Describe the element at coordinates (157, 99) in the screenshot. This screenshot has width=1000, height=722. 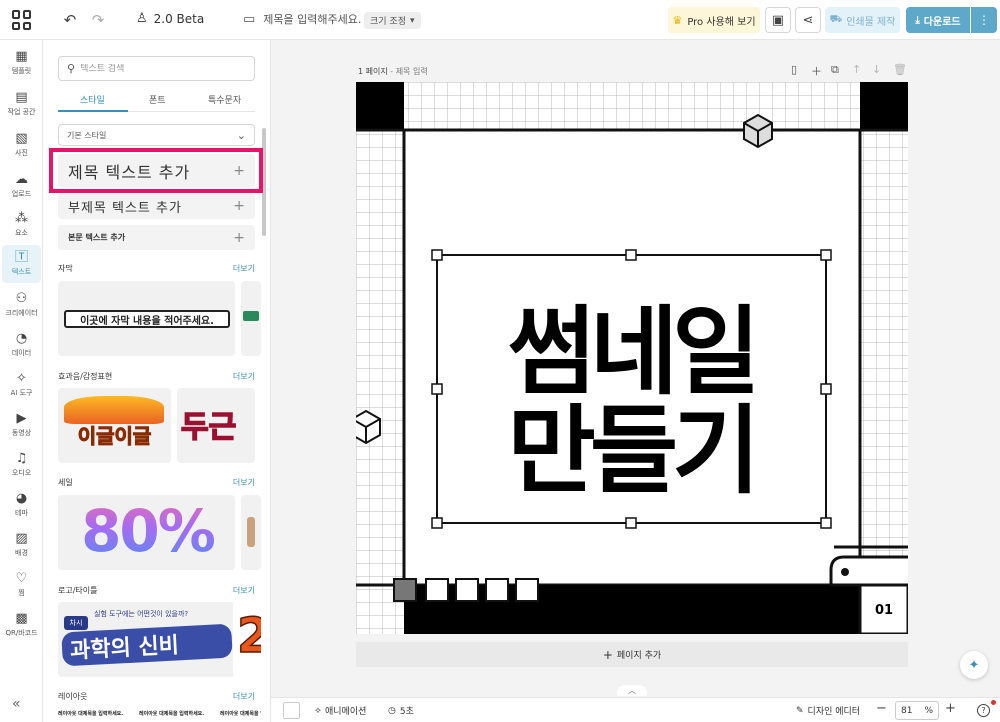
I see `tab-font: 폰트` at that location.